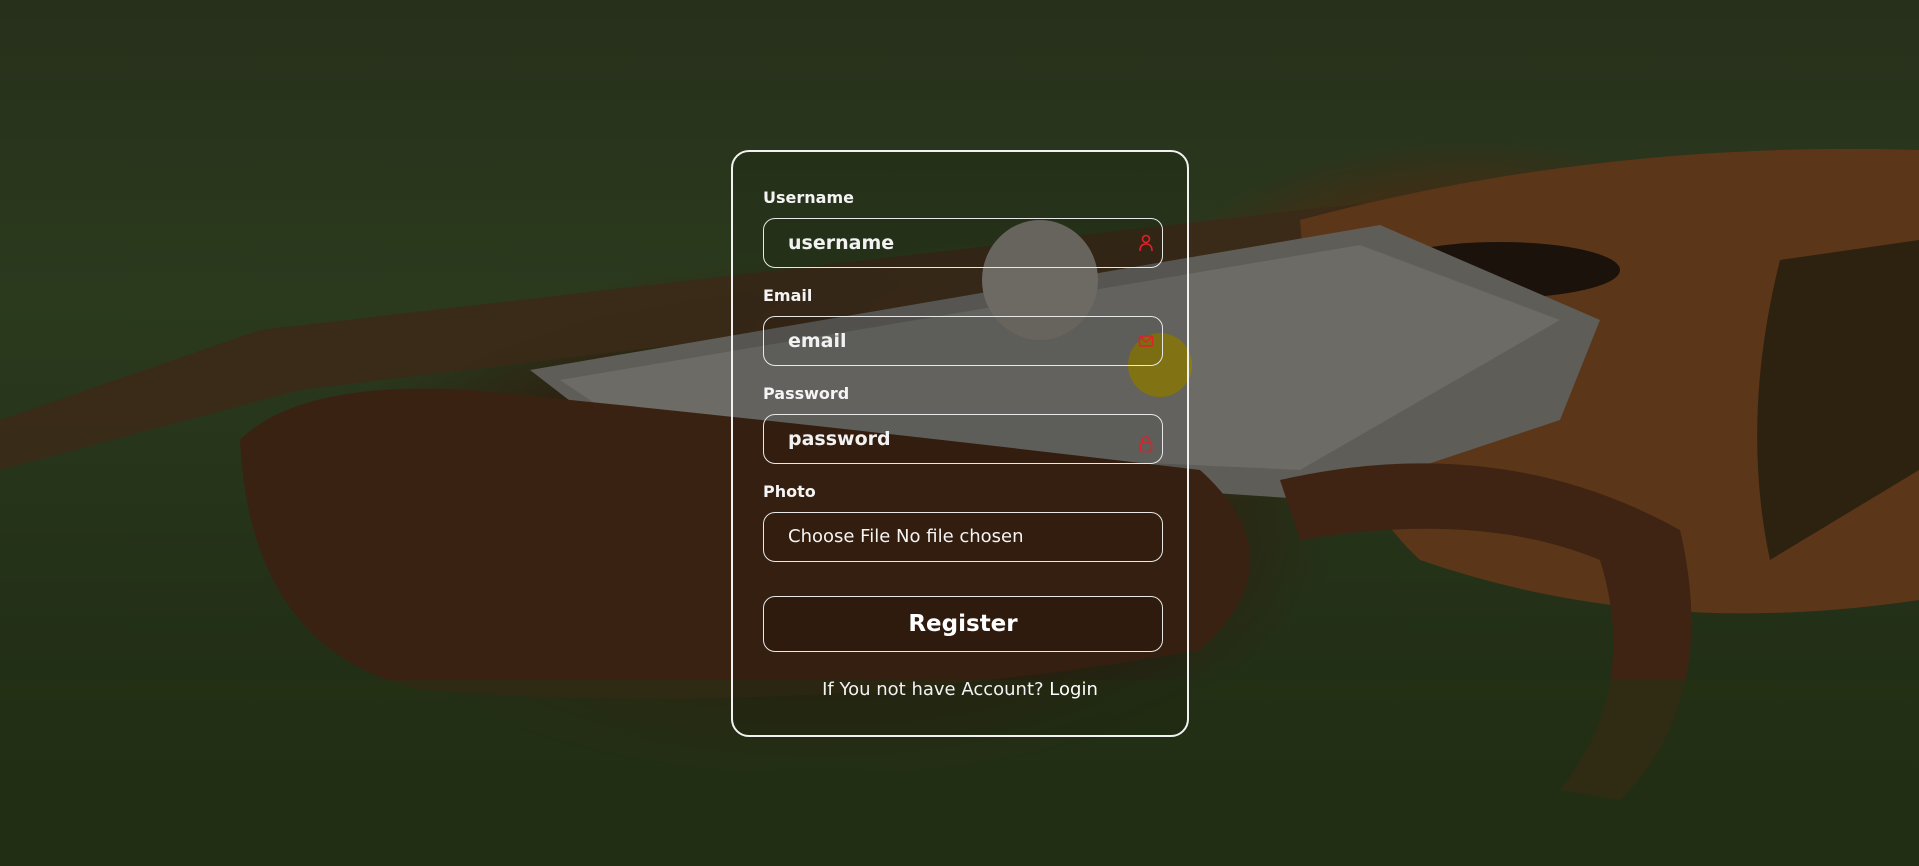 This screenshot has height=866, width=1919. What do you see at coordinates (1073, 689) in the screenshot?
I see `login-link: Login` at bounding box center [1073, 689].